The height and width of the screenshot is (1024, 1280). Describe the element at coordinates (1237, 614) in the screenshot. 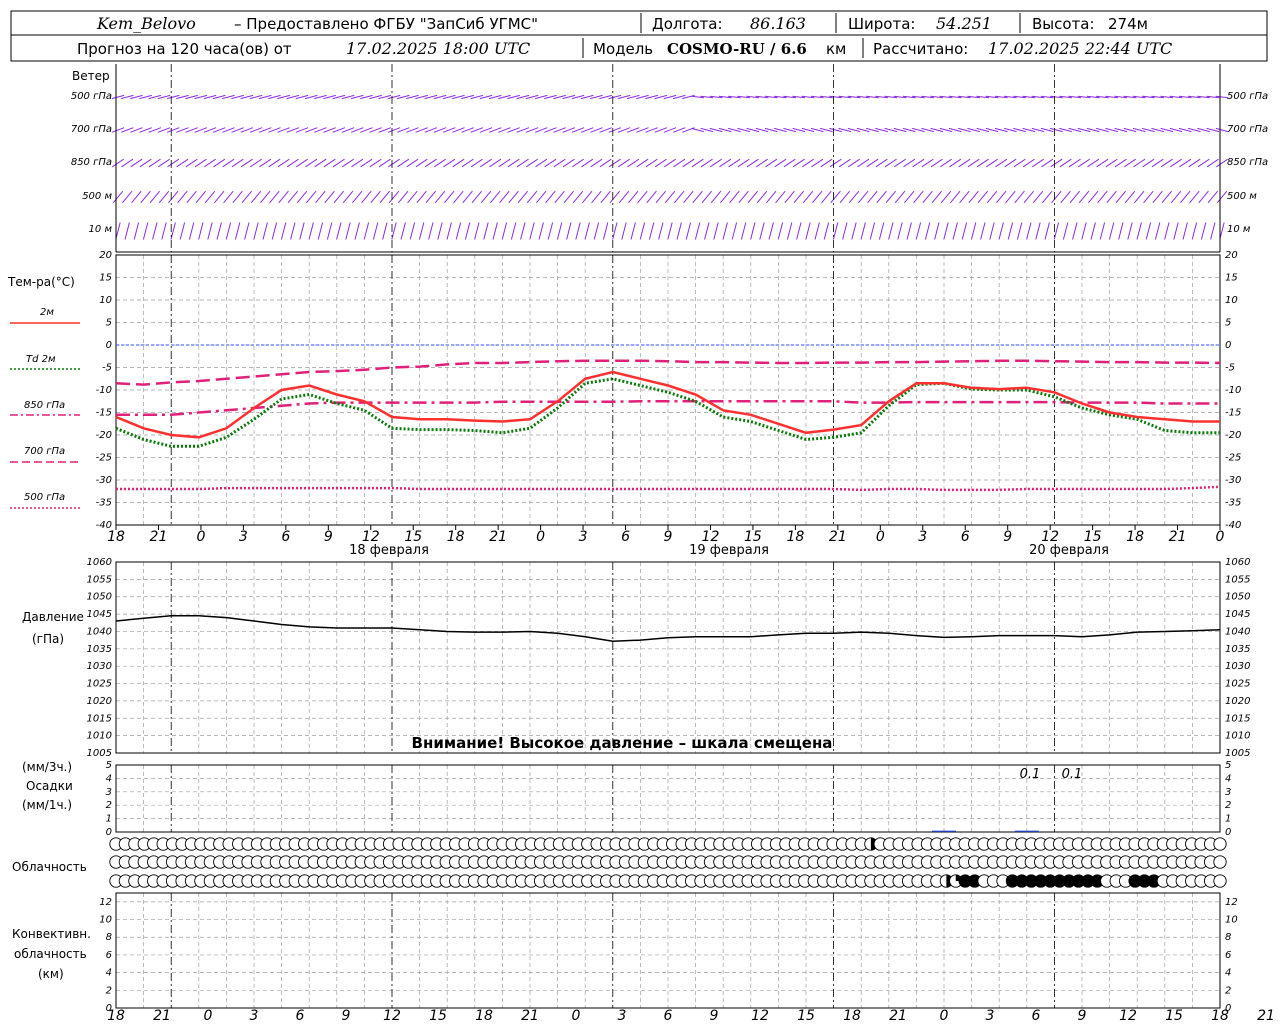

I see `pres-ytick-right: 1045` at that location.